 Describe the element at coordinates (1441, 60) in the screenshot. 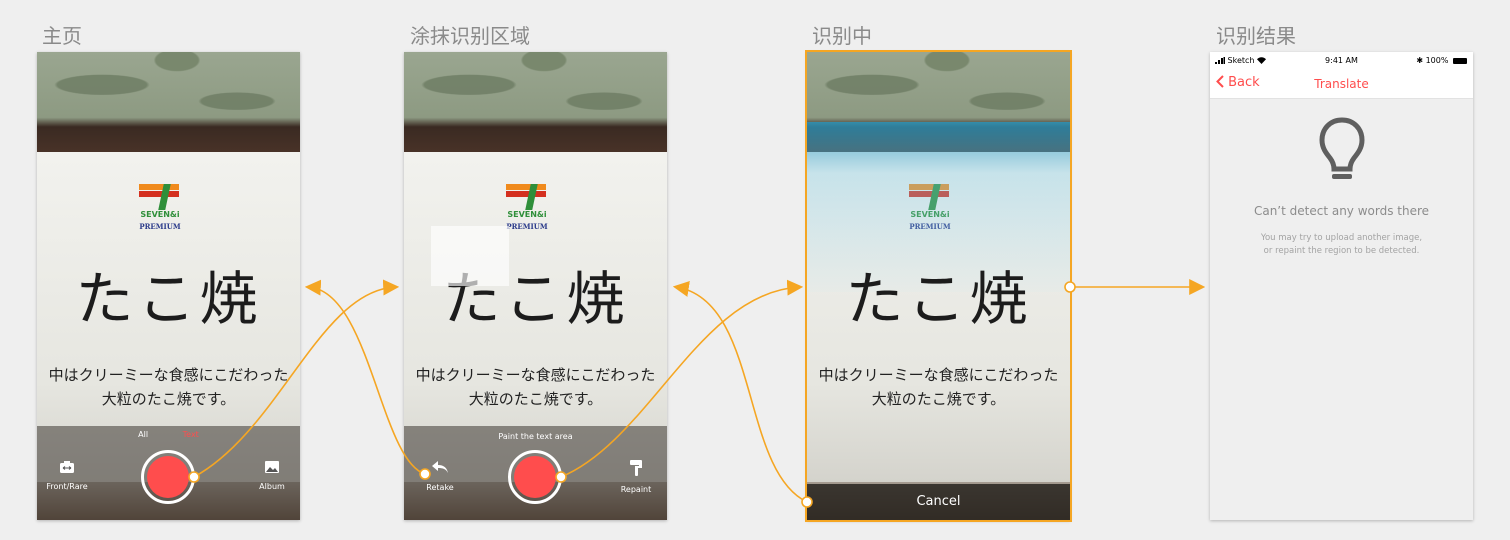

I see `status-battery: ✱ 100%` at that location.